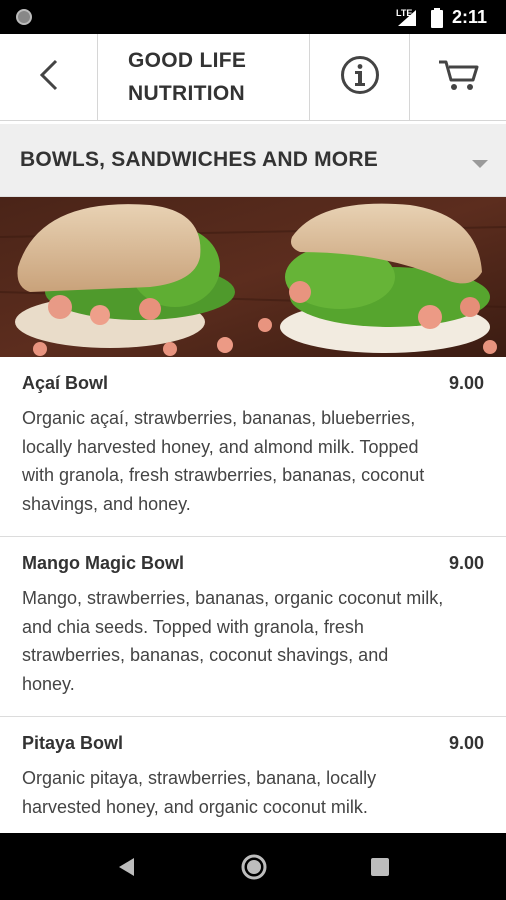 The image size is (506, 900). I want to click on app-header: GOOD LIFE NUTRITION, so click(253, 77).